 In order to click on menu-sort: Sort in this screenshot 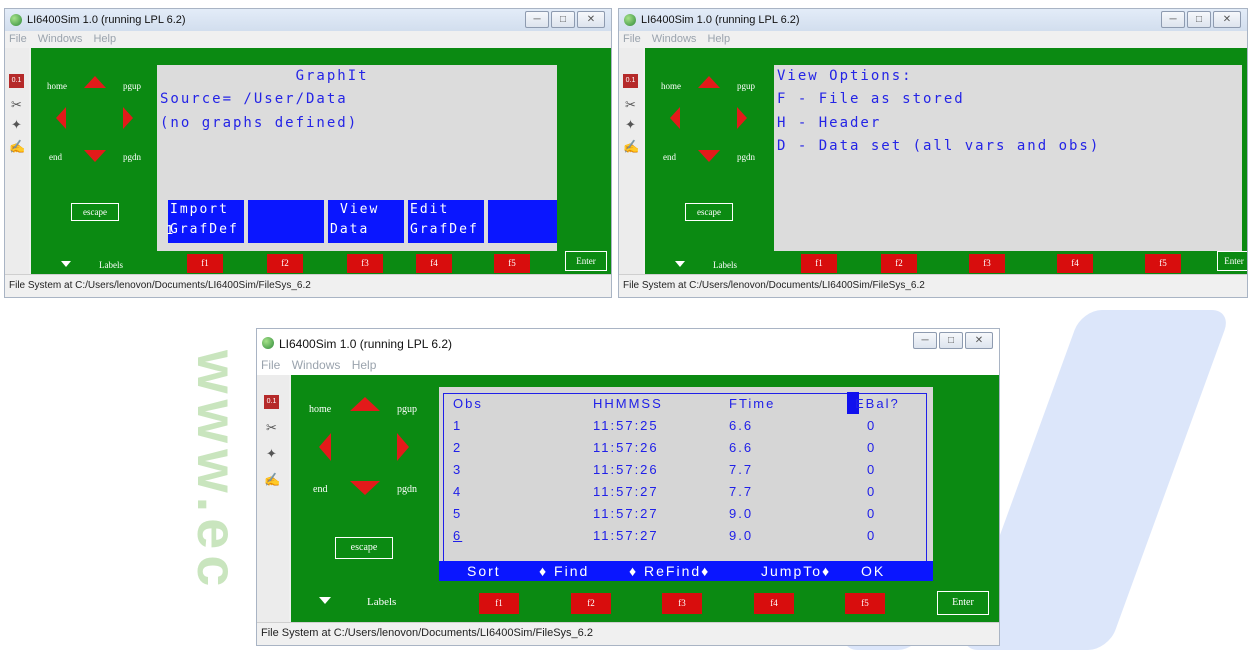, I will do `click(484, 571)`.